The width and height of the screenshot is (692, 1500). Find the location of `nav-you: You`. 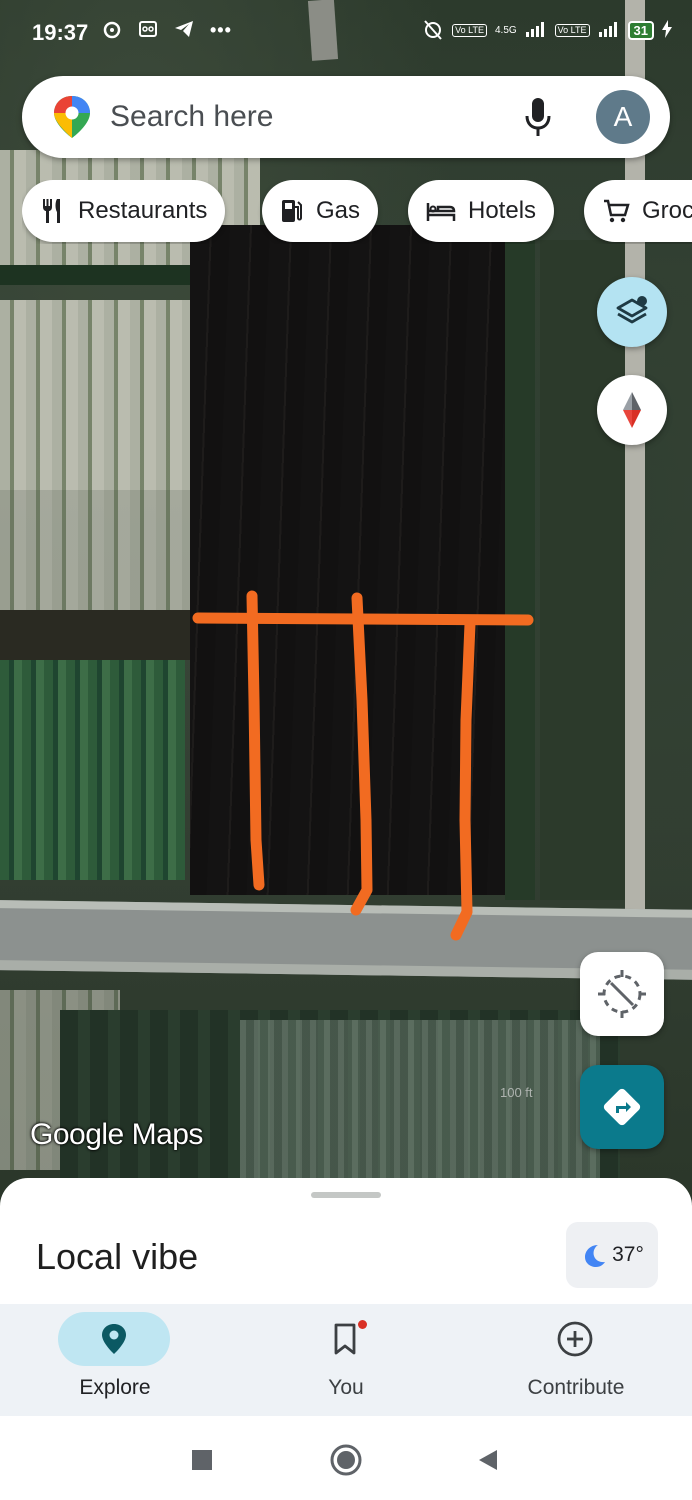

nav-you: You is located at coordinates (346, 1360).